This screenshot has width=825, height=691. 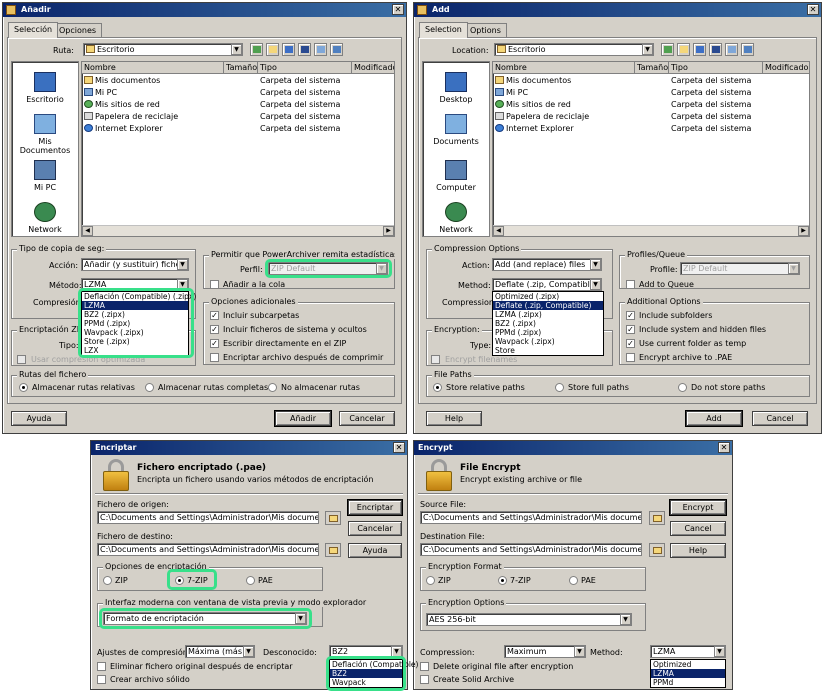 I want to click on help-button-en: Help, so click(x=454, y=418).